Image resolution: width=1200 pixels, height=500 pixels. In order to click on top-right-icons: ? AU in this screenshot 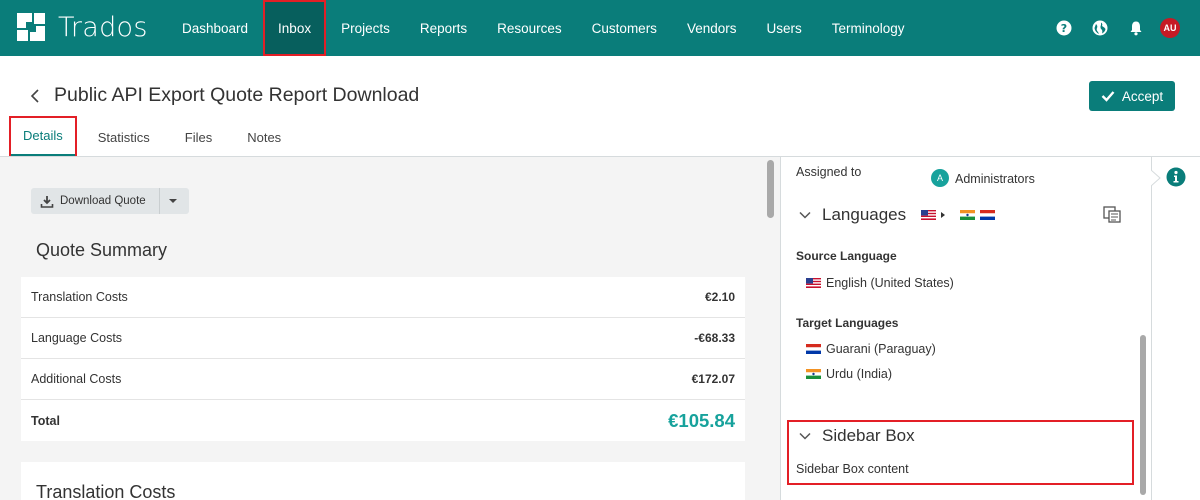, I will do `click(1123, 28)`.